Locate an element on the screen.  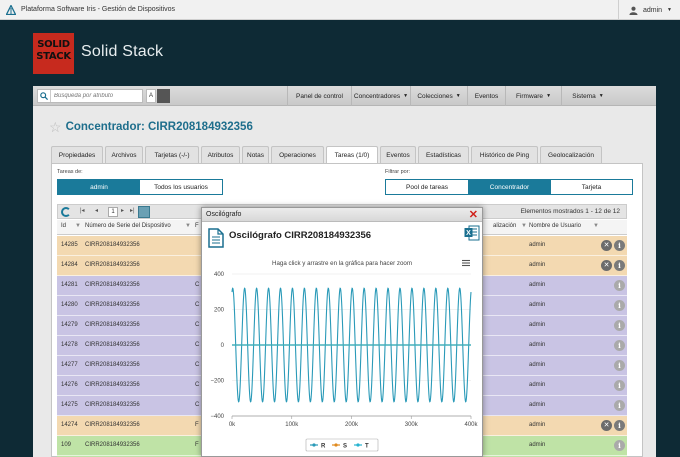
tab-2: Tarjetas (-/-) is located at coordinates (172, 154).